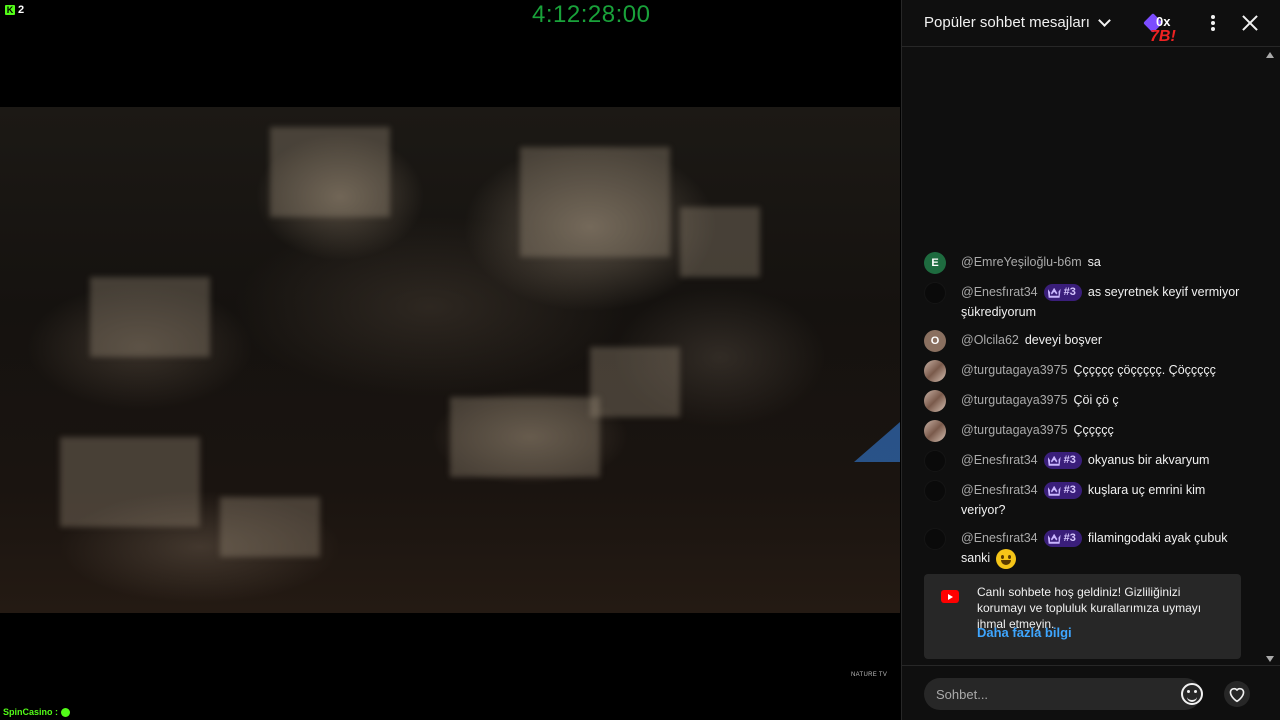 This screenshot has width=1280, height=720. I want to click on chat-mode-dropdown: Popüler sohbet mesajları, so click(1017, 22).